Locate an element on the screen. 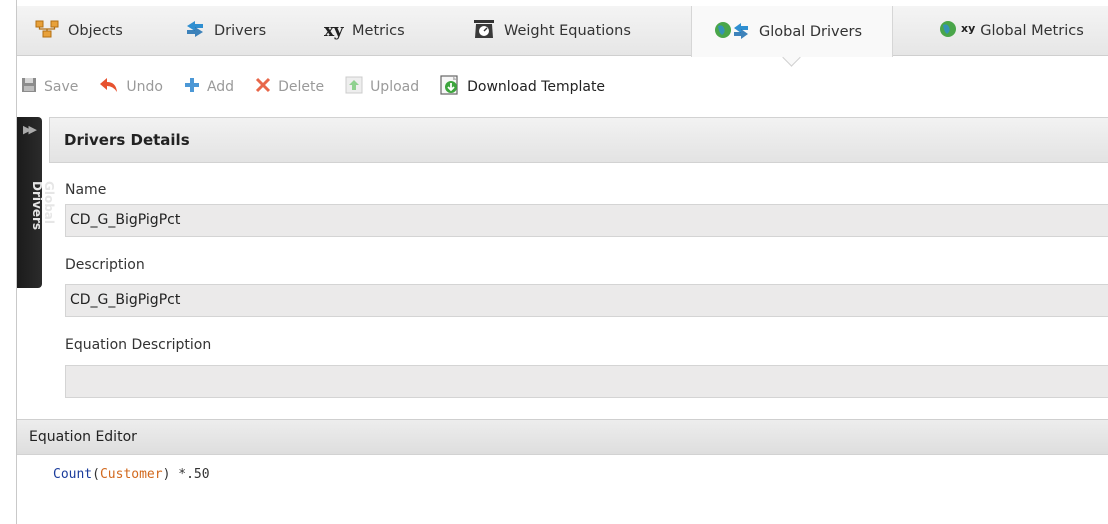  global-drivers-sidebar: ▶▶ Global Drivers is located at coordinates (36, 202).